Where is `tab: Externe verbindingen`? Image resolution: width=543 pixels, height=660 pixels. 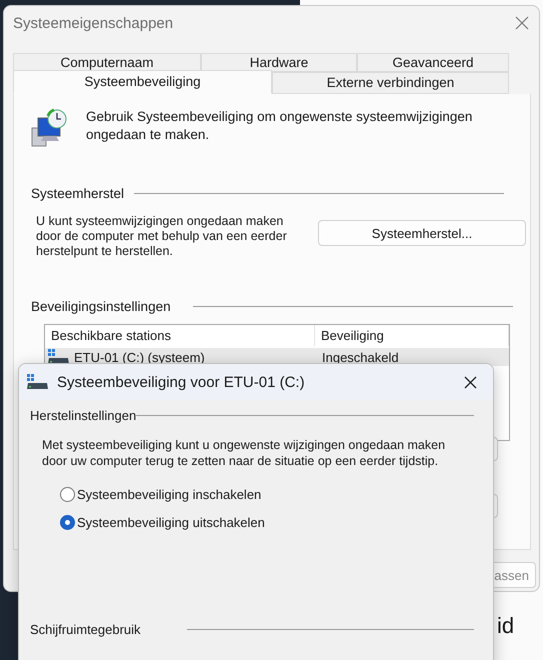
tab: Externe verbindingen is located at coordinates (390, 83).